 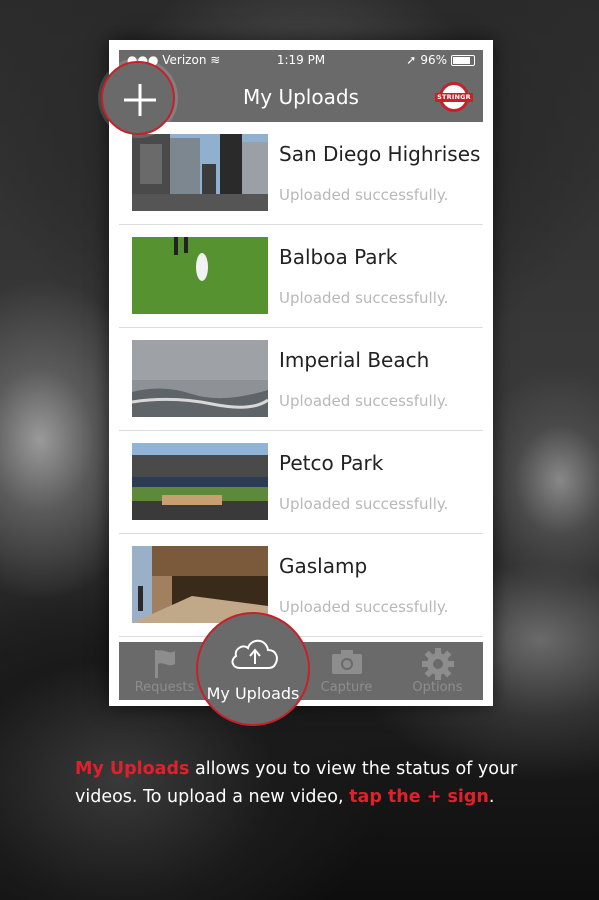 What do you see at coordinates (433, 60) in the screenshot?
I see `battery-percent: 96%` at bounding box center [433, 60].